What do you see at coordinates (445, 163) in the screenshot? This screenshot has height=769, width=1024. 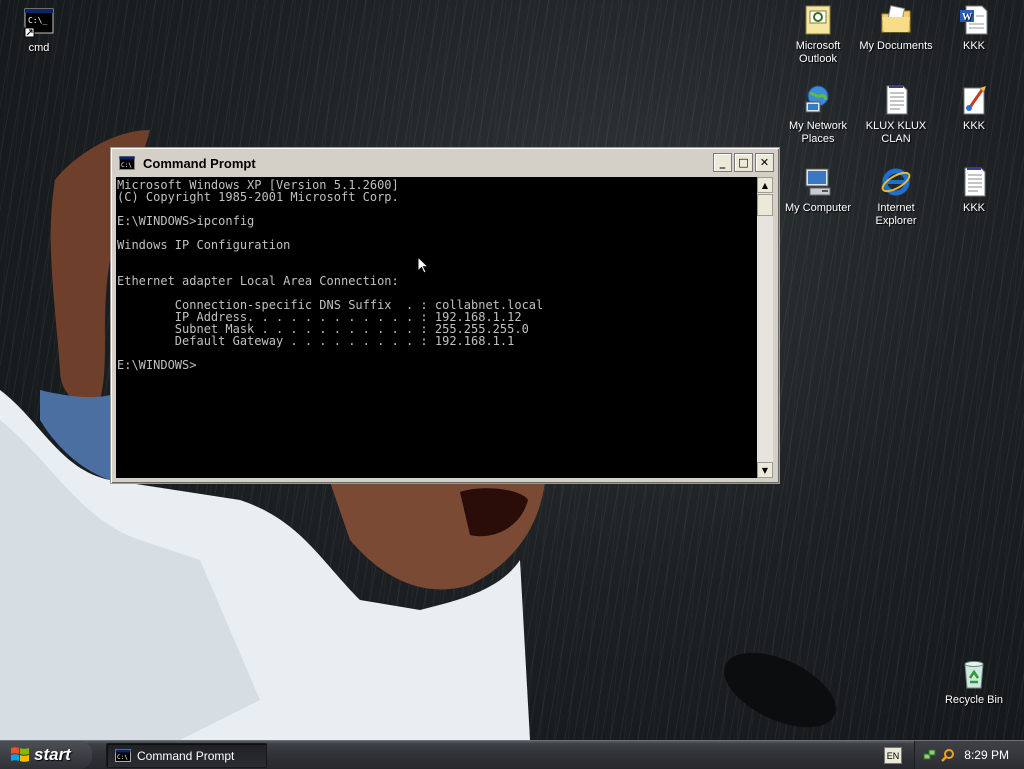 I see `window-title-bar: C:\ Command Prompt _ □ ✕` at bounding box center [445, 163].